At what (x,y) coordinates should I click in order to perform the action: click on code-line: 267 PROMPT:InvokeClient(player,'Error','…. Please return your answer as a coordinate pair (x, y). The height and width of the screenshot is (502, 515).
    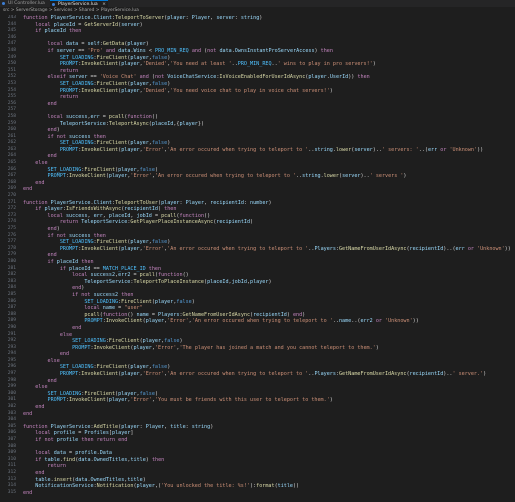
    Looking at the image, I should click on (257, 176).